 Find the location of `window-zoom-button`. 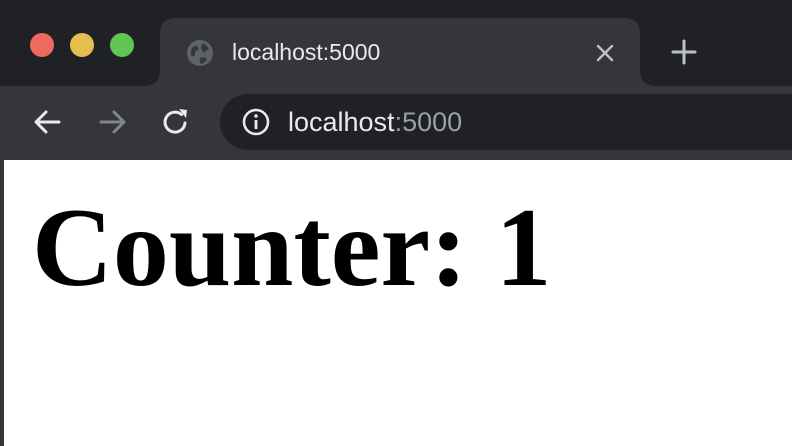

window-zoom-button is located at coordinates (122, 45).